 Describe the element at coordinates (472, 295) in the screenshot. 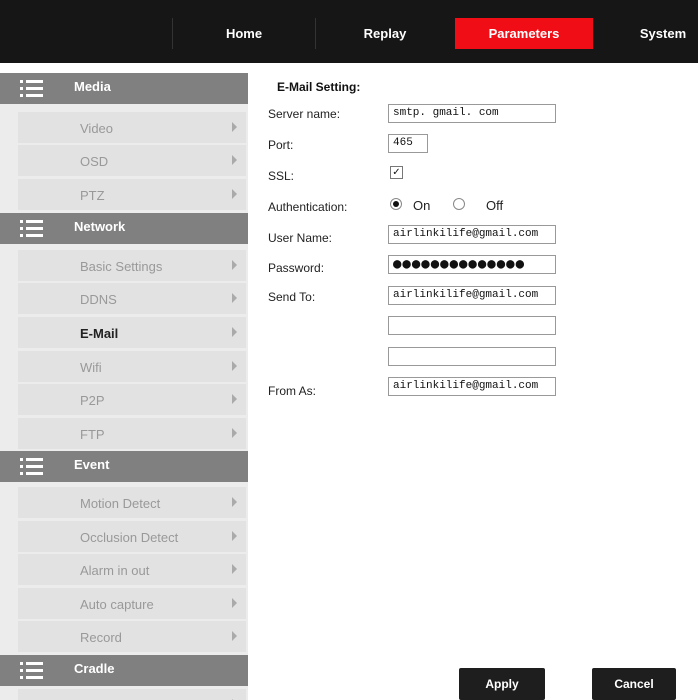

I see `send-to-field-1: airlinkilife@gmail.com` at that location.